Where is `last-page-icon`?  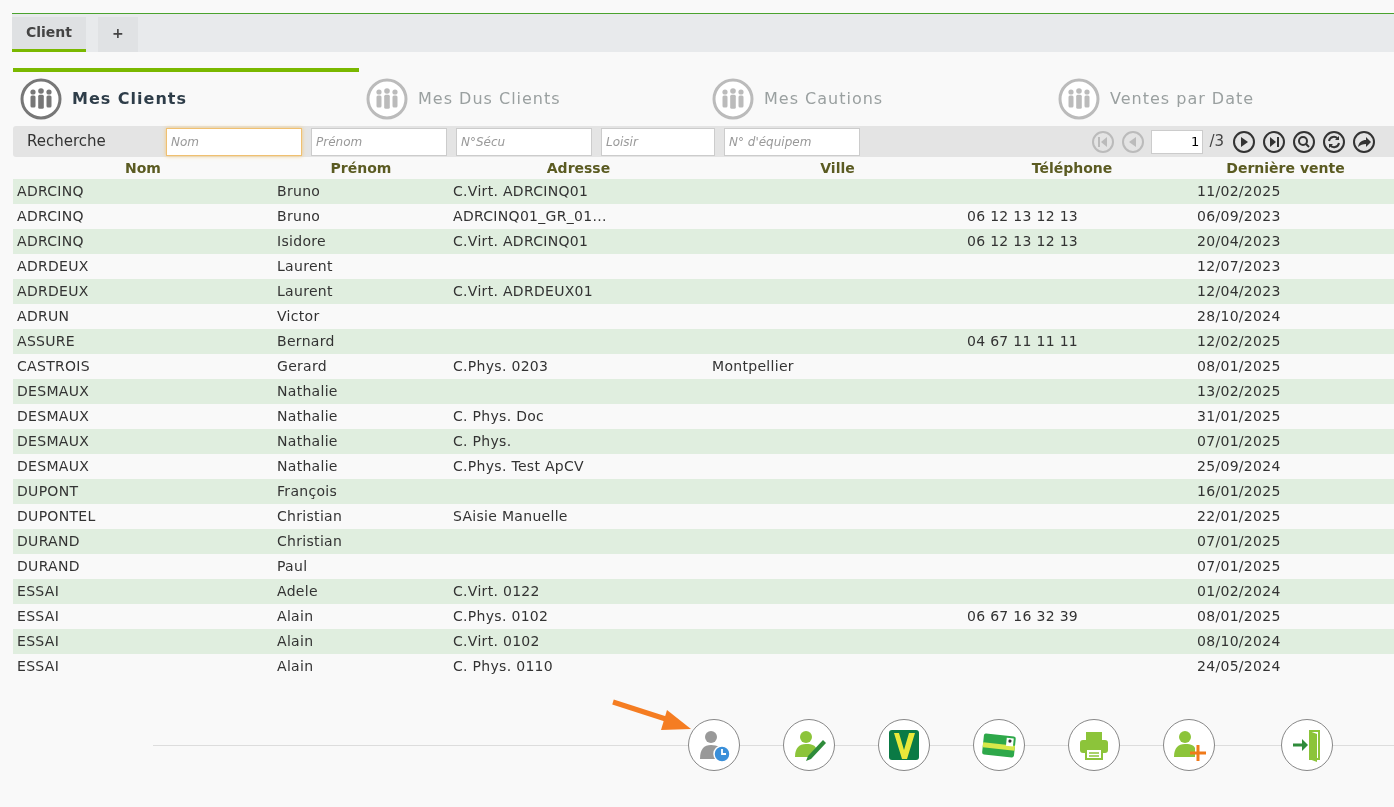 last-page-icon is located at coordinates (1274, 141).